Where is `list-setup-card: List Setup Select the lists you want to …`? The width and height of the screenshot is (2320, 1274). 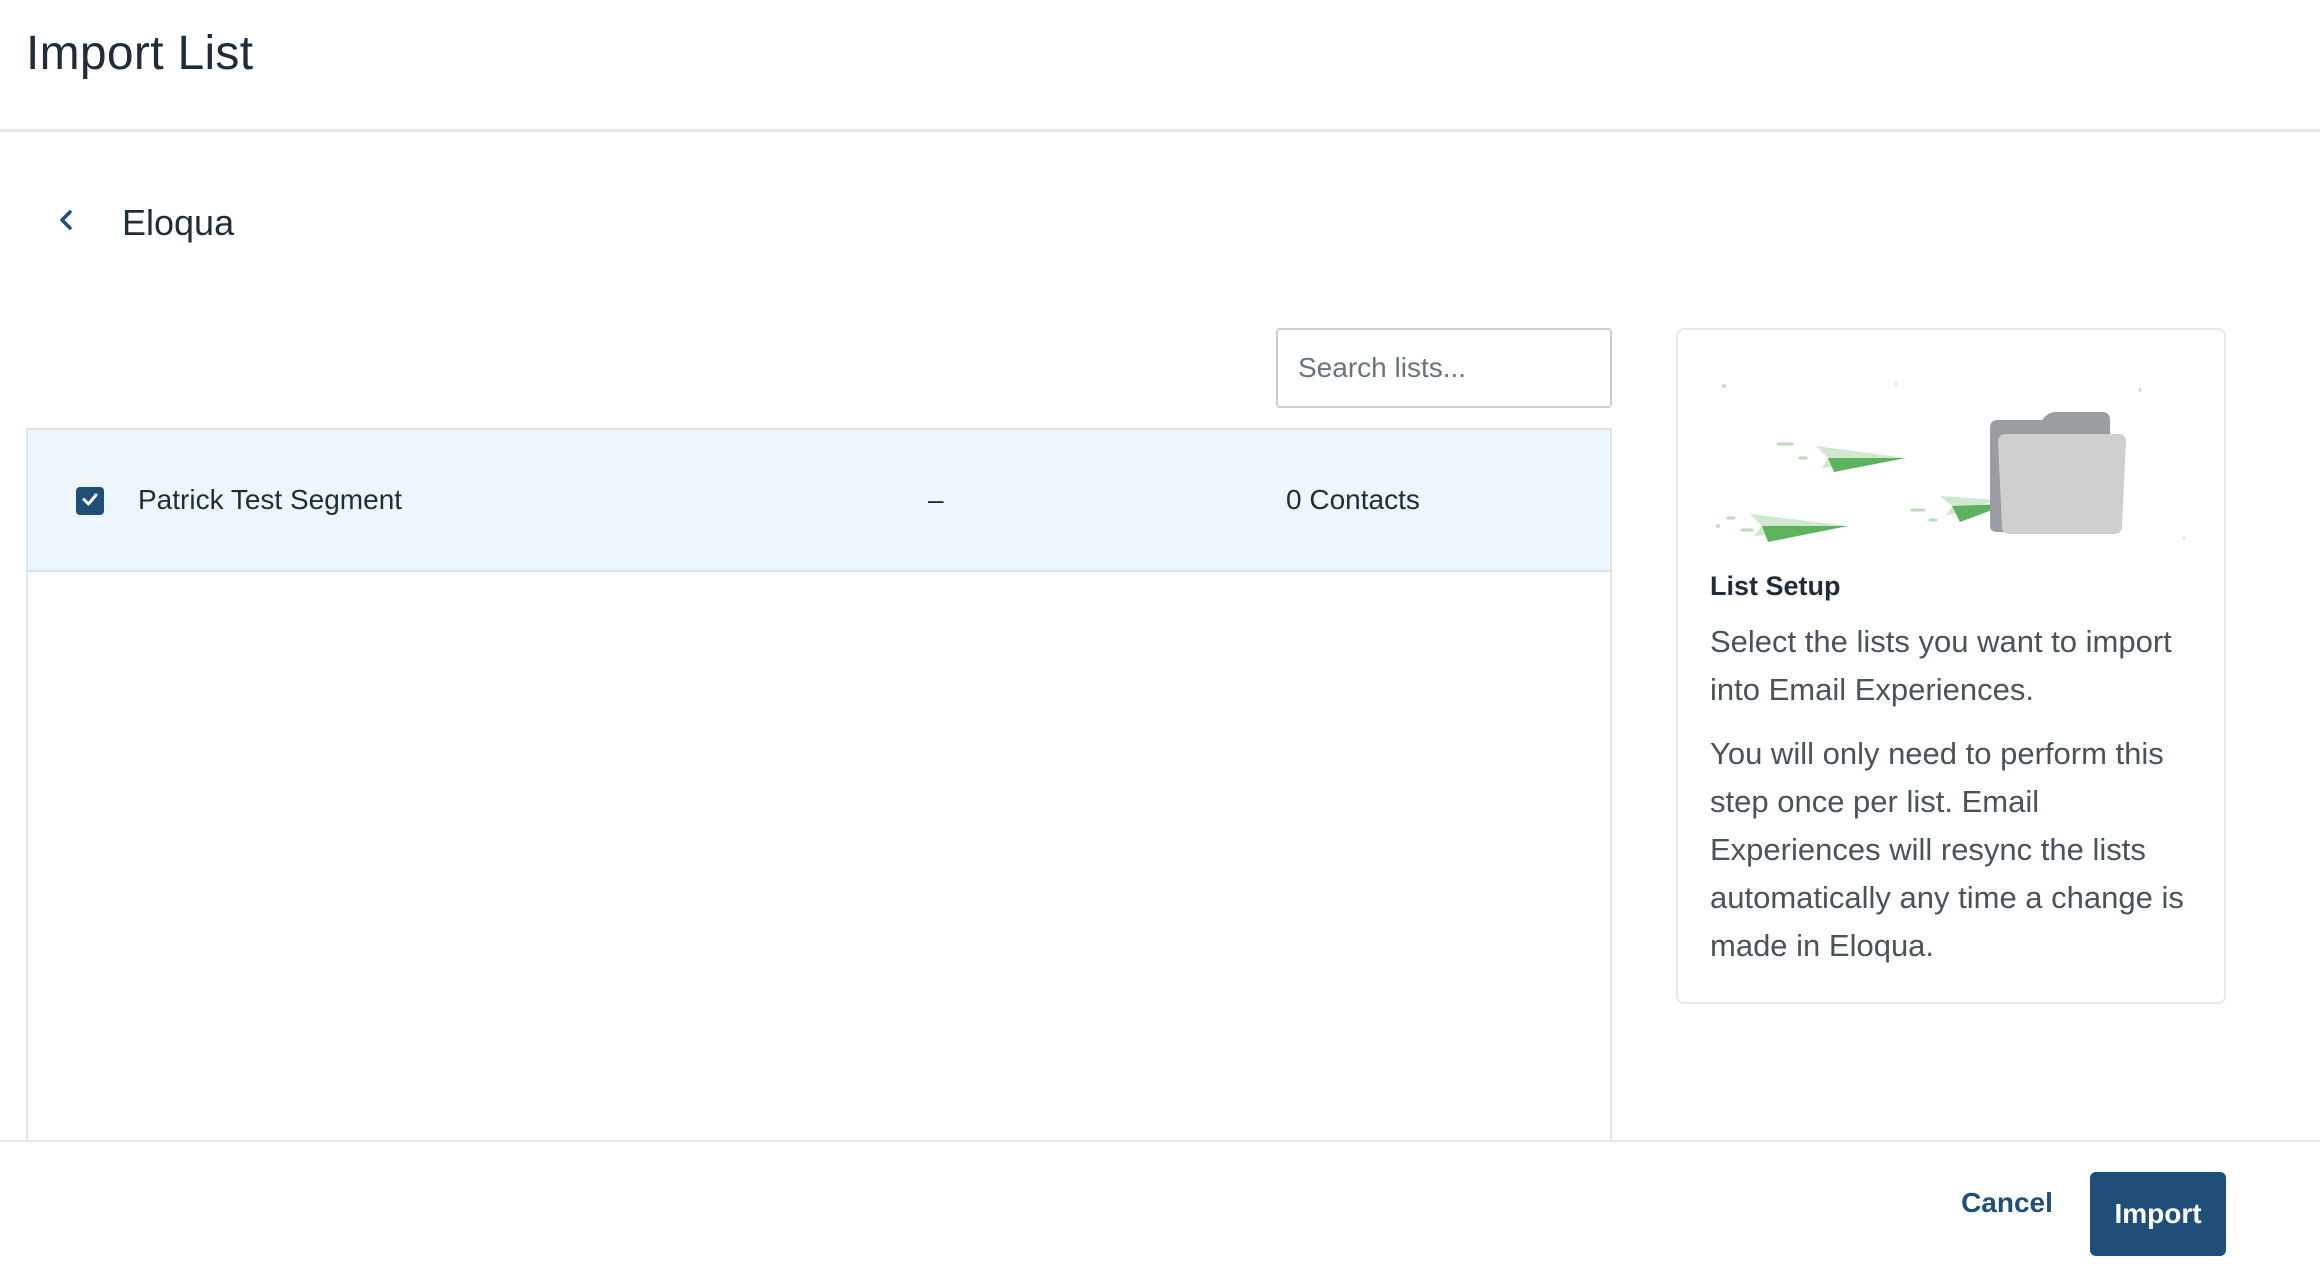 list-setup-card: List Setup Select the lists you want to … is located at coordinates (1951, 666).